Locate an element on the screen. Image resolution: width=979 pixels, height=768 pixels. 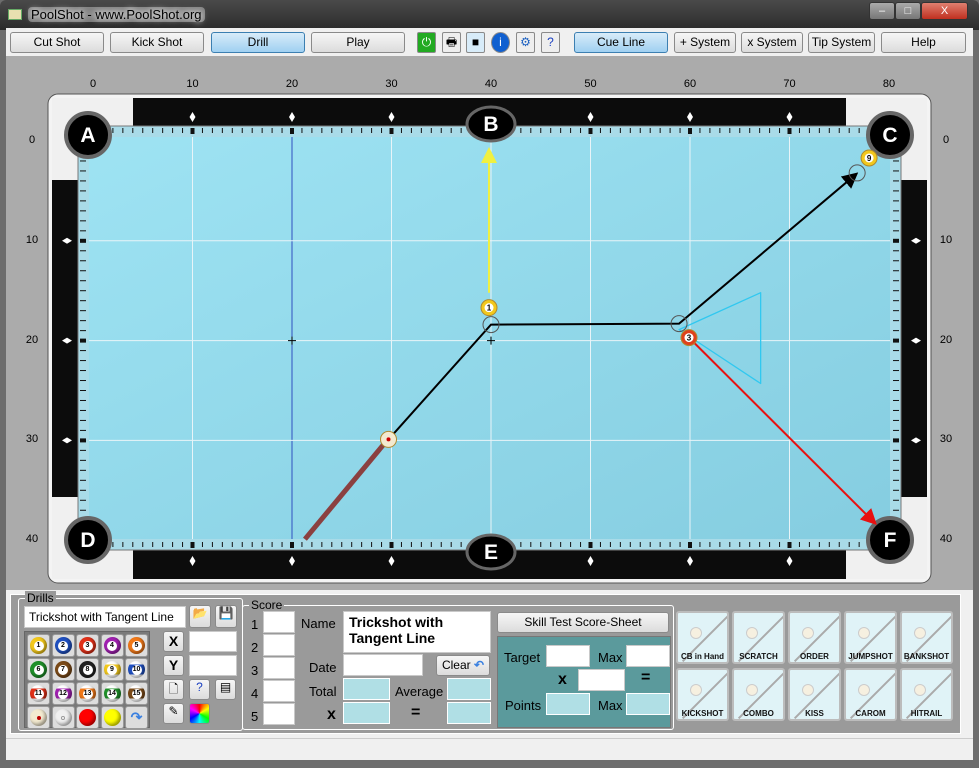
color-palette-icon is located at coordinates (199, 713).